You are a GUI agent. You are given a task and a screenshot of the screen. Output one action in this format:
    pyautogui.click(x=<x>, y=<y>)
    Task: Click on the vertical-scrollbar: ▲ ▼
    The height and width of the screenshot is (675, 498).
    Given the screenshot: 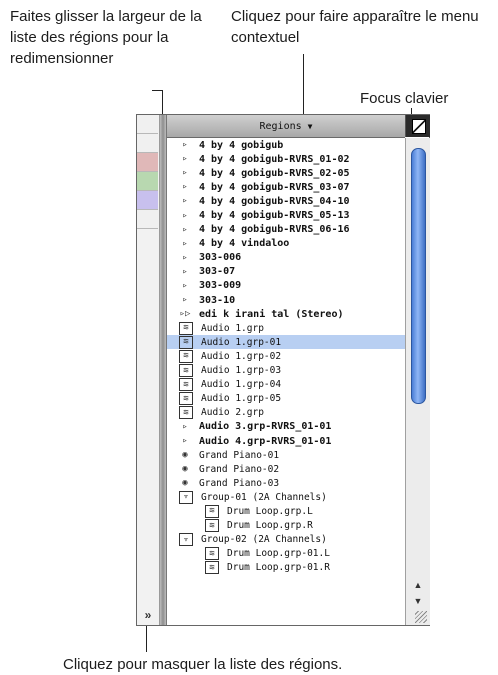 What is the action you would take?
    pyautogui.click(x=417, y=381)
    